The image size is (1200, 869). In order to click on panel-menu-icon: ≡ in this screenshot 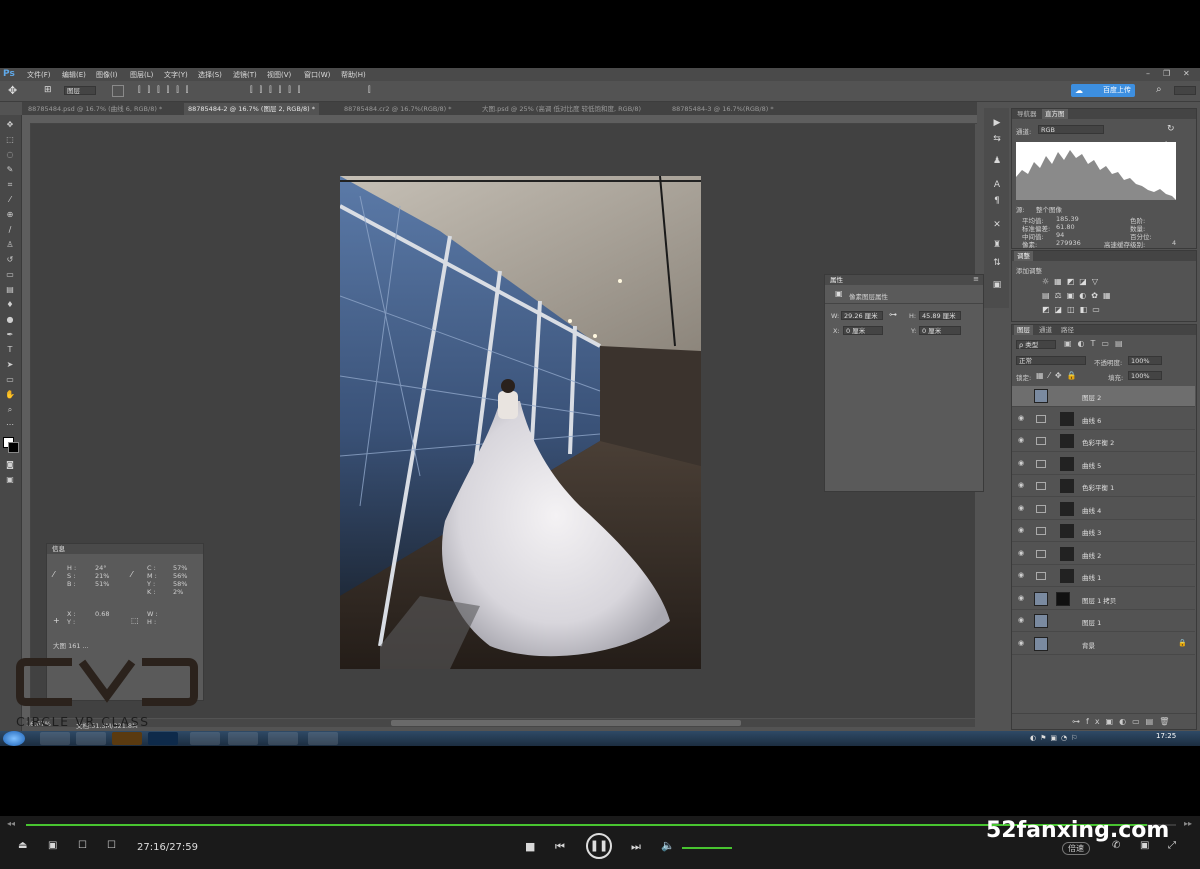, I will do `click(976, 279)`.